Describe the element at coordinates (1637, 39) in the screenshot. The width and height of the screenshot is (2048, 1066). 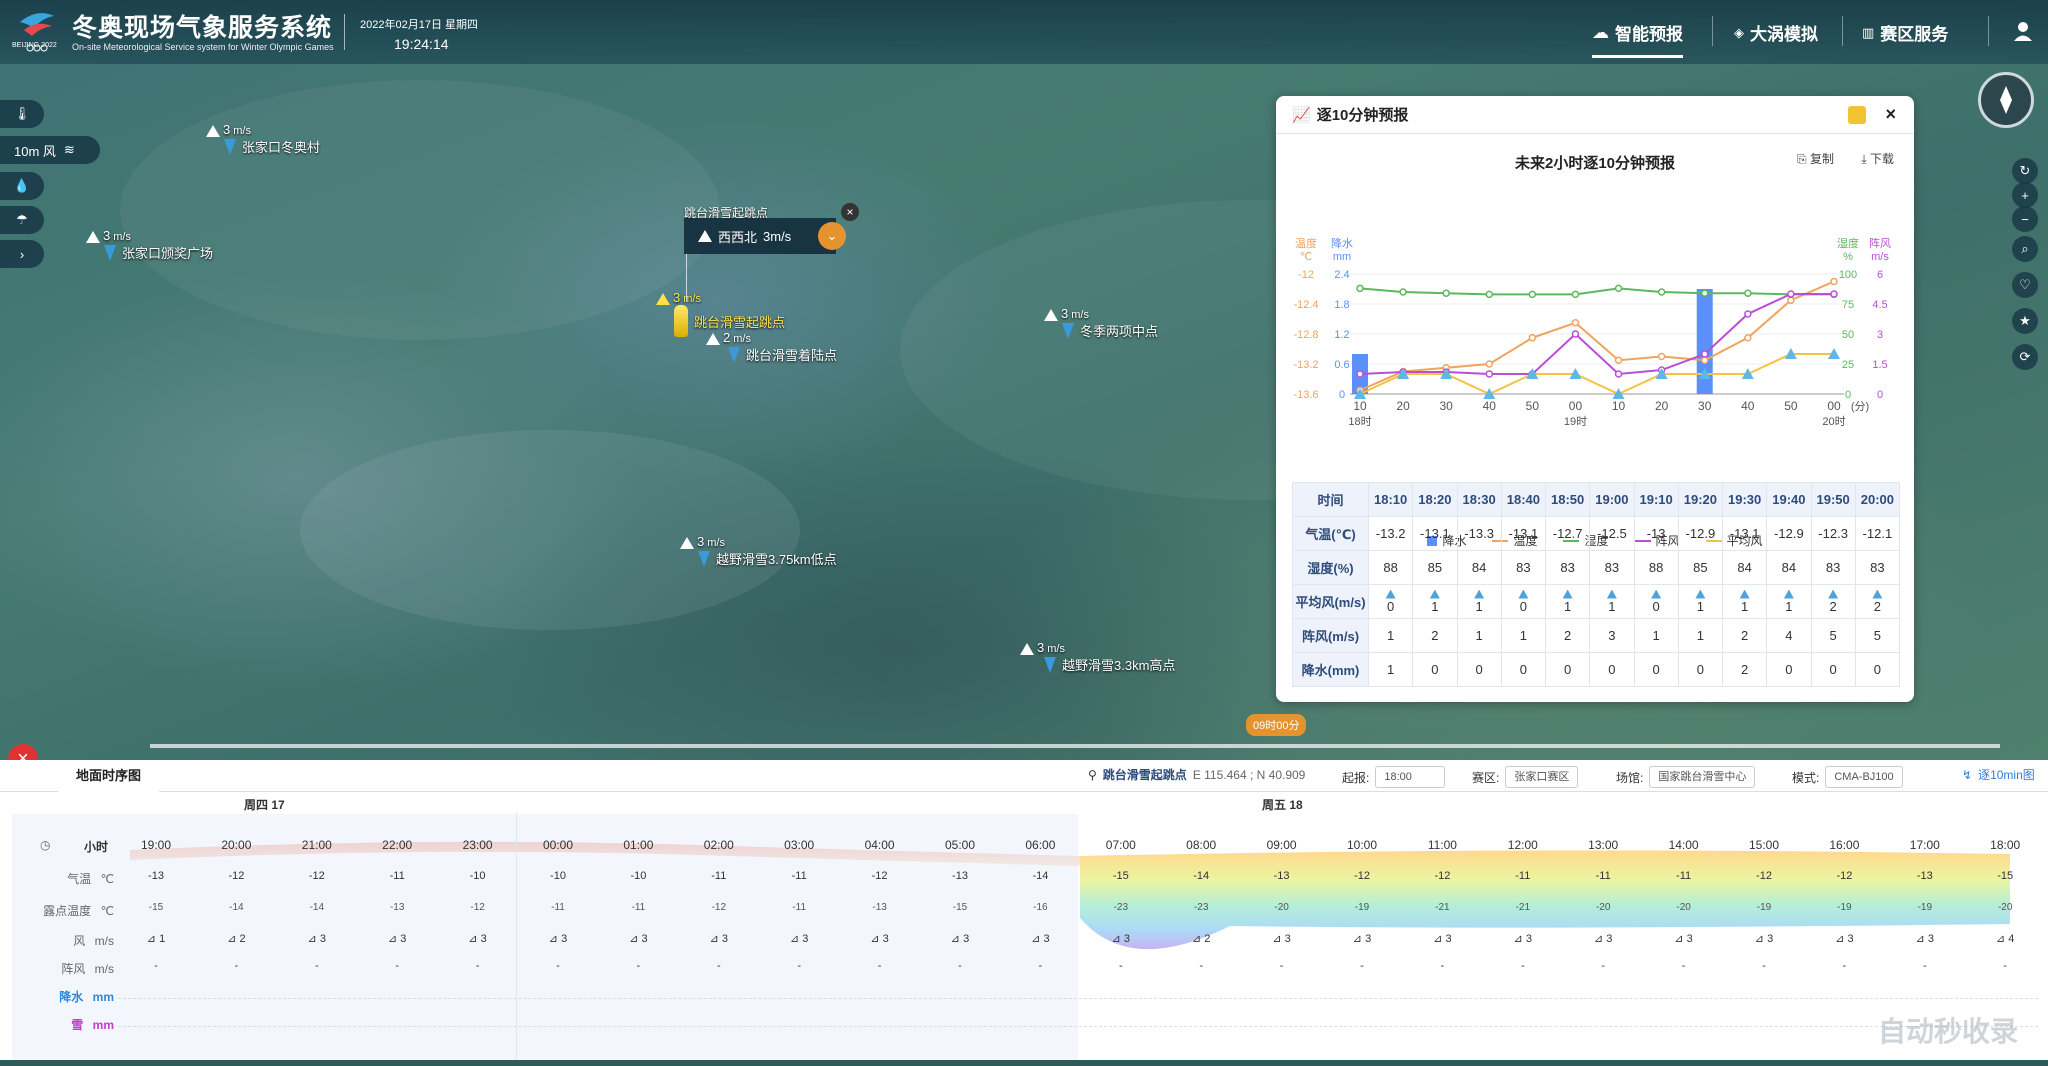
I see `tab-smart-forecast: ☁ 智能预报` at that location.